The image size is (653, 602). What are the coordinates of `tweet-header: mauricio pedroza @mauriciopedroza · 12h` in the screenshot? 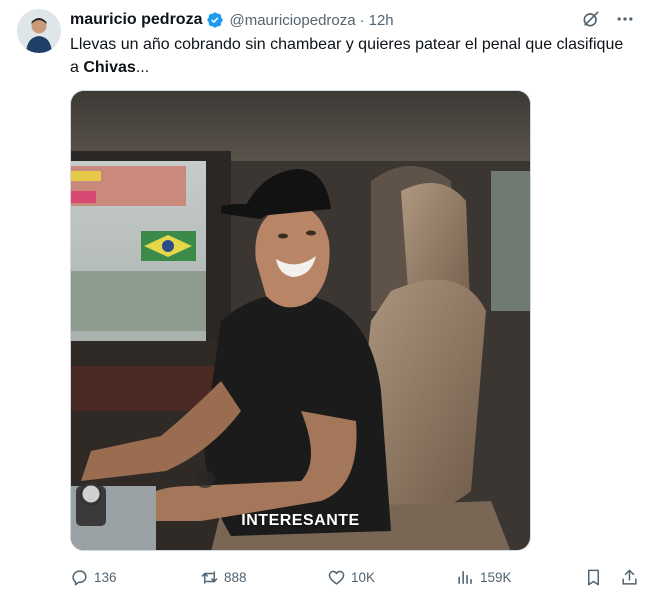 It's located at (232, 20).